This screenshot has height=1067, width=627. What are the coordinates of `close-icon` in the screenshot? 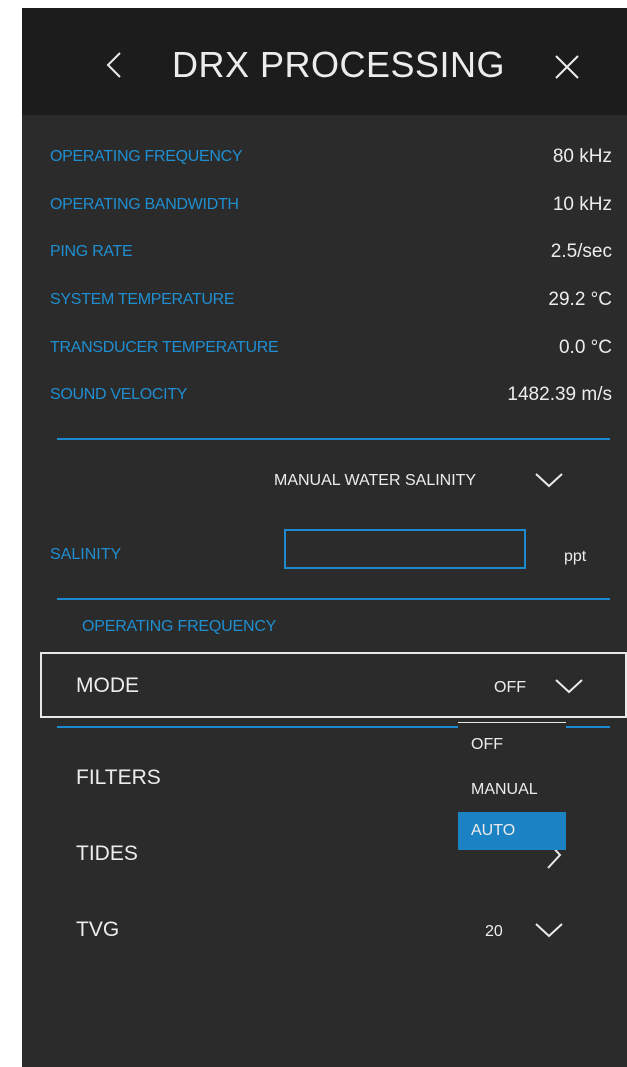 It's located at (567, 67).